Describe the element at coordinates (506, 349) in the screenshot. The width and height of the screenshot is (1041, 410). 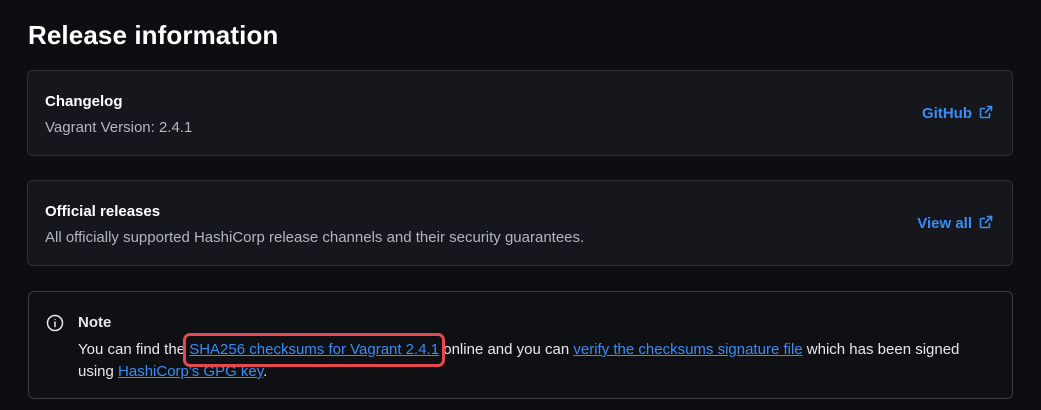
I see `note-text: online and you can` at that location.